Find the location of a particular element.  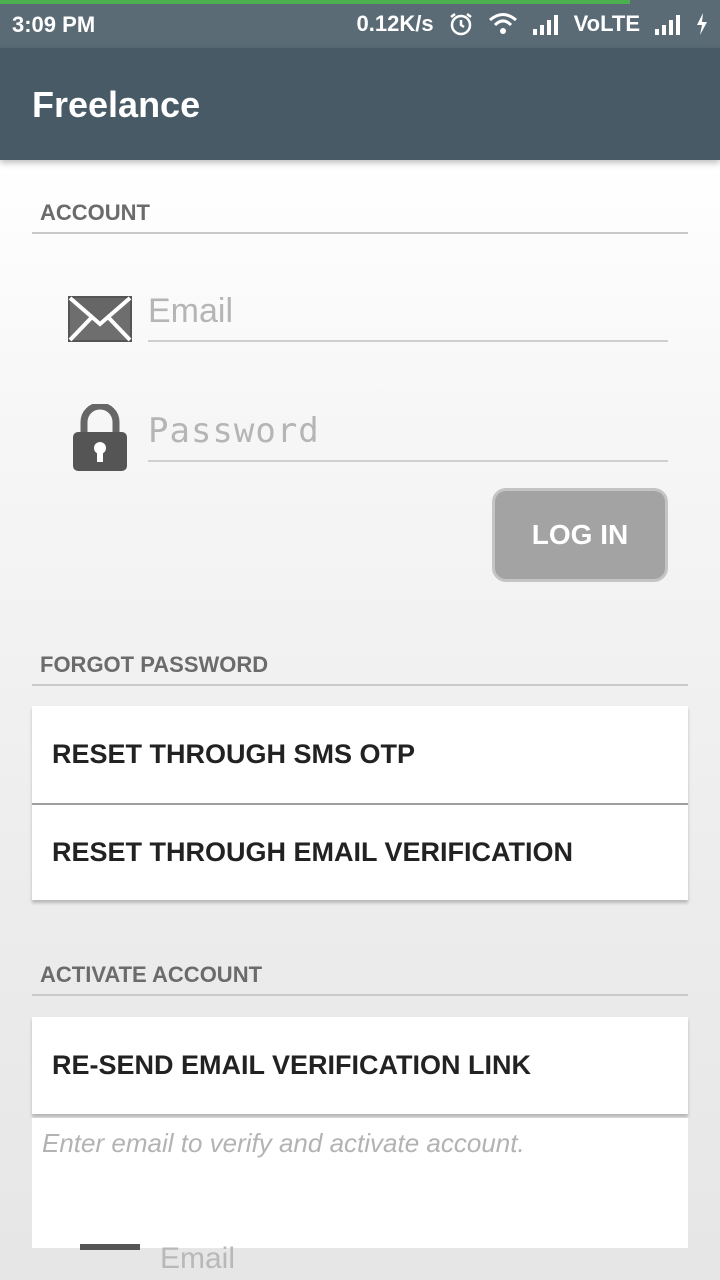

network-type: VoLTE is located at coordinates (606, 23).